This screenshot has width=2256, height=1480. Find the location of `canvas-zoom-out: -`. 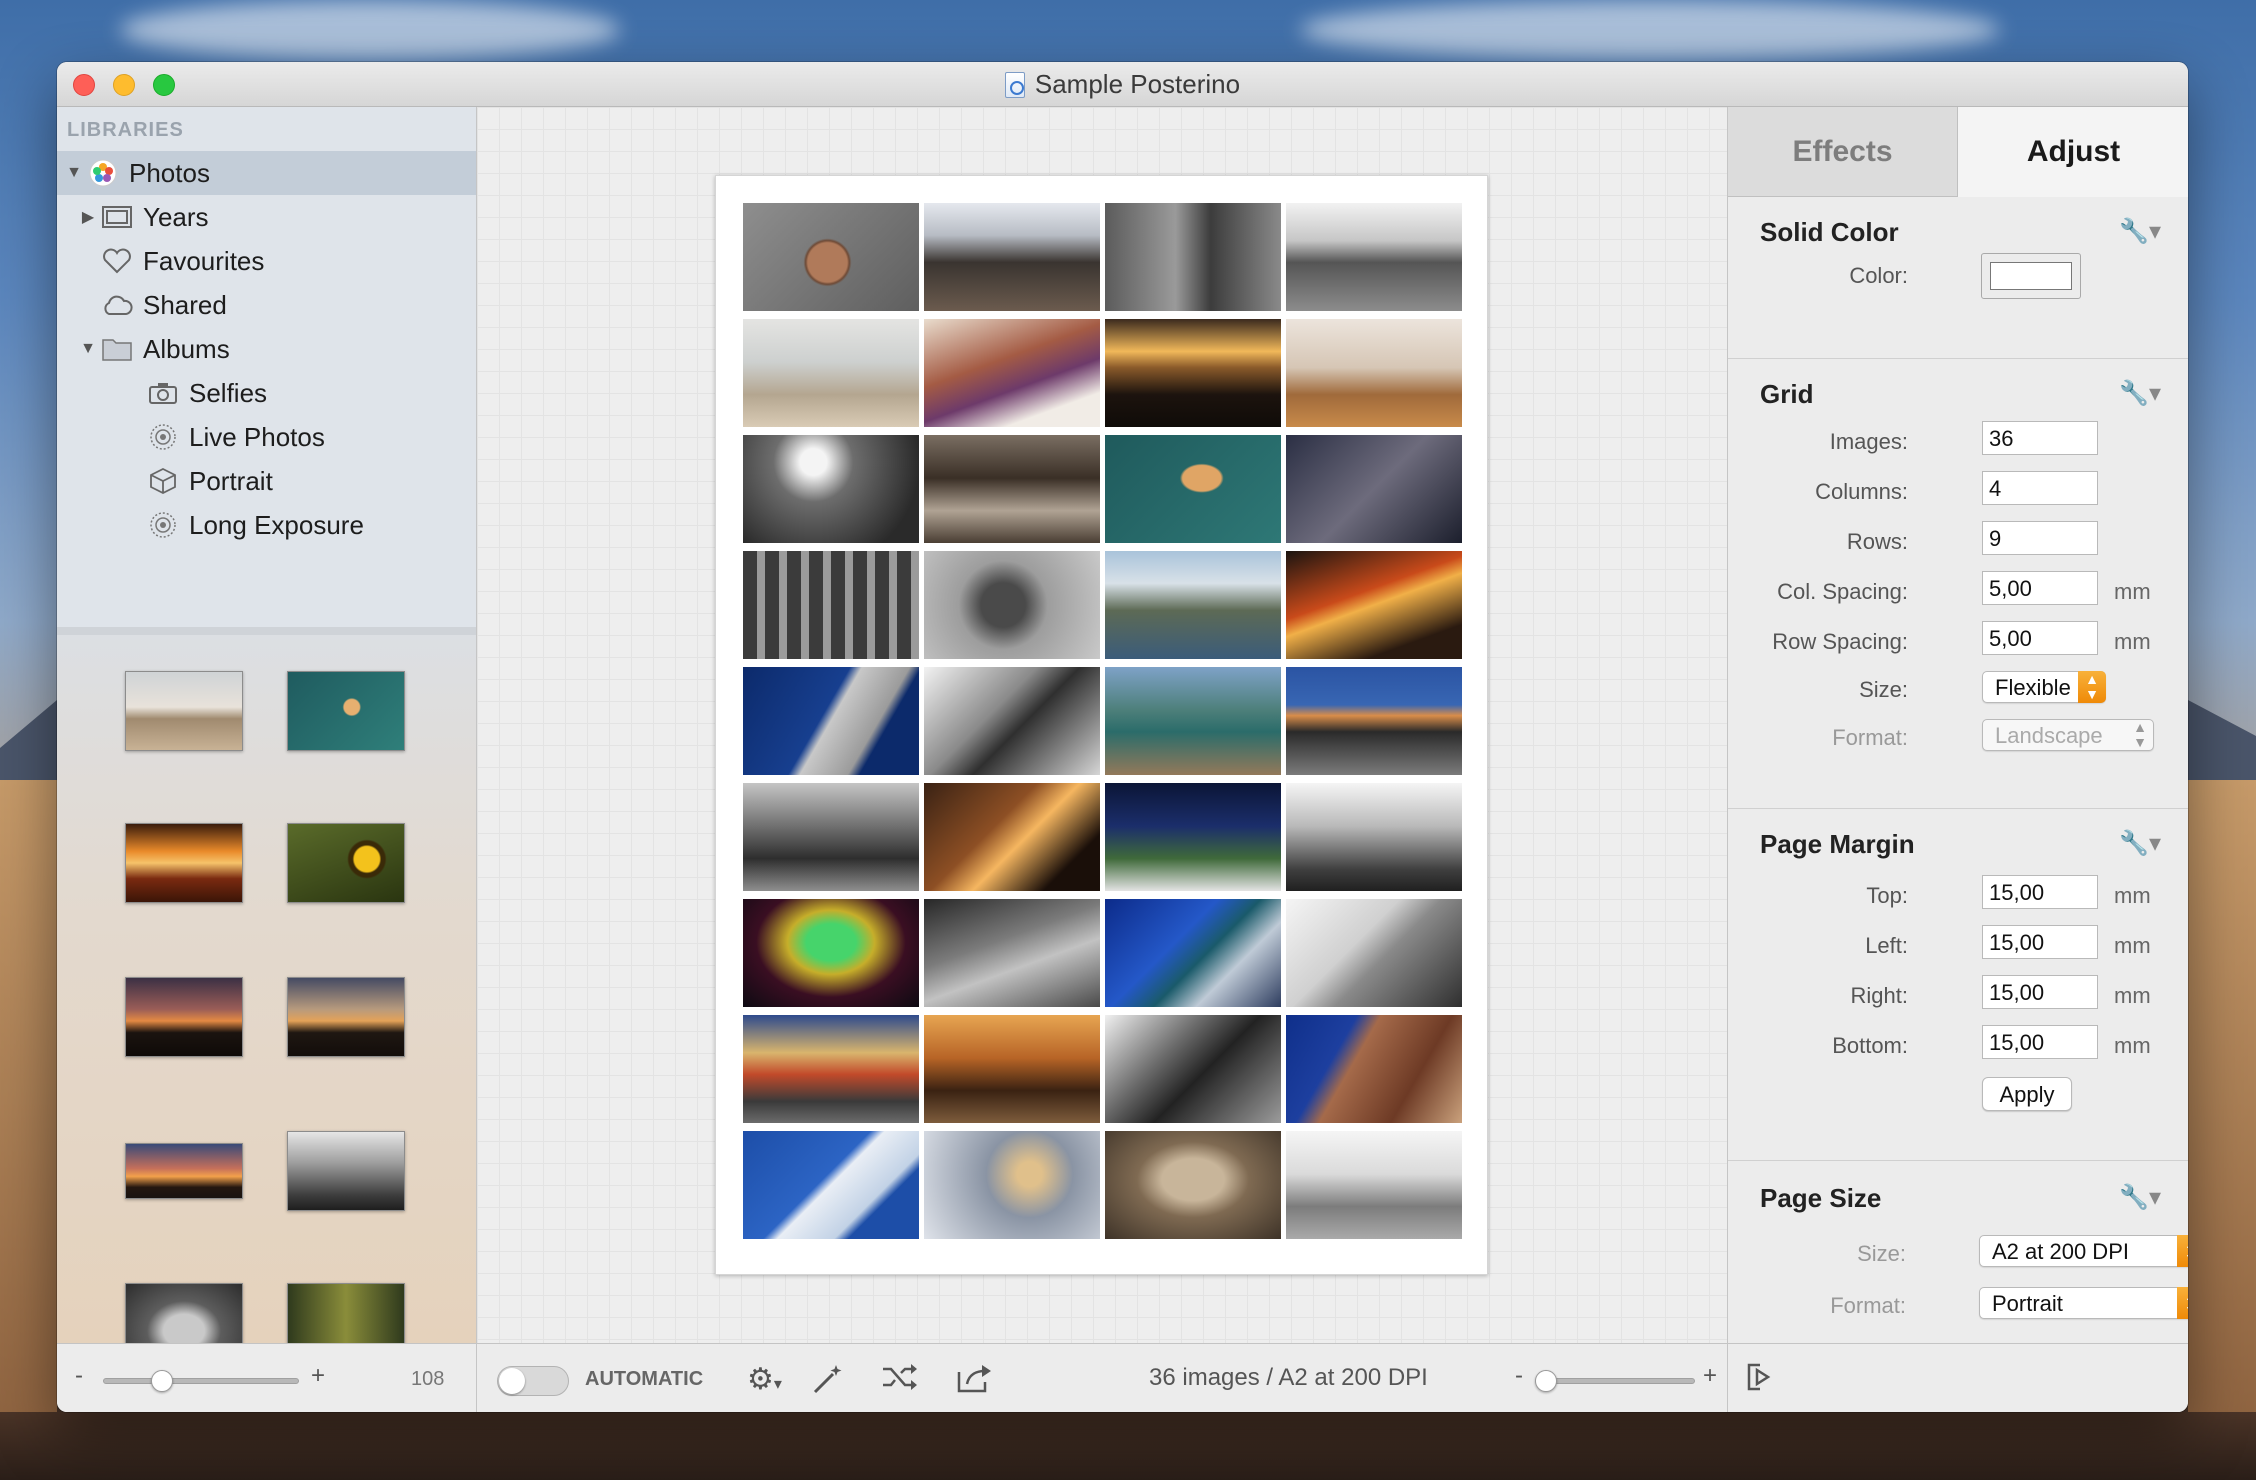

canvas-zoom-out: - is located at coordinates (1519, 1376).